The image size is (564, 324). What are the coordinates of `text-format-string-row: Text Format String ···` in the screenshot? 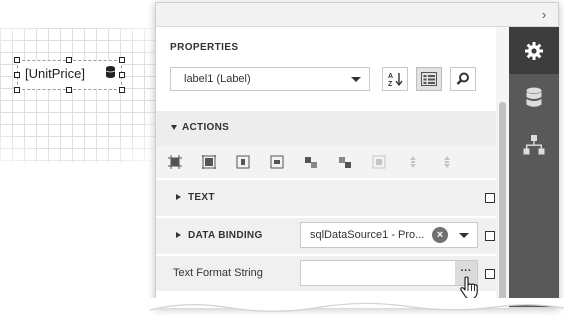 It's located at (326, 273).